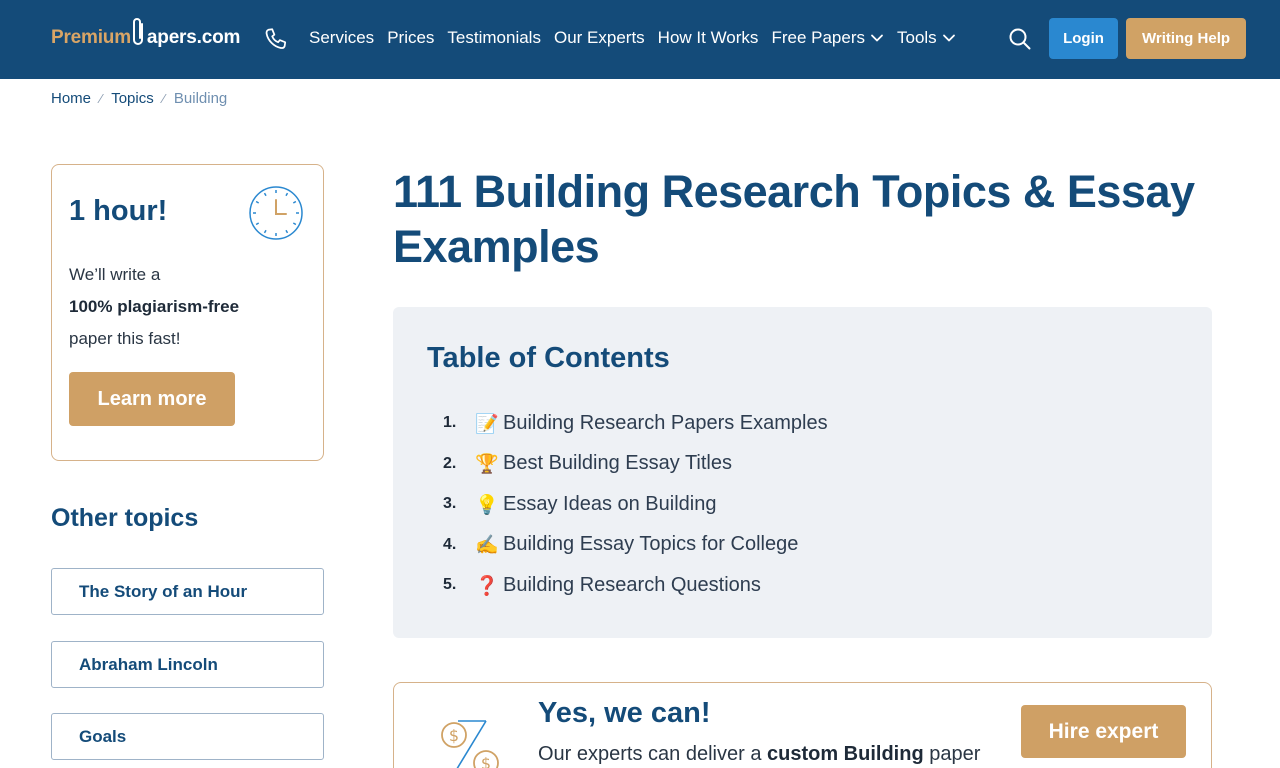  What do you see at coordinates (1020, 39) in the screenshot?
I see `search-icon` at bounding box center [1020, 39].